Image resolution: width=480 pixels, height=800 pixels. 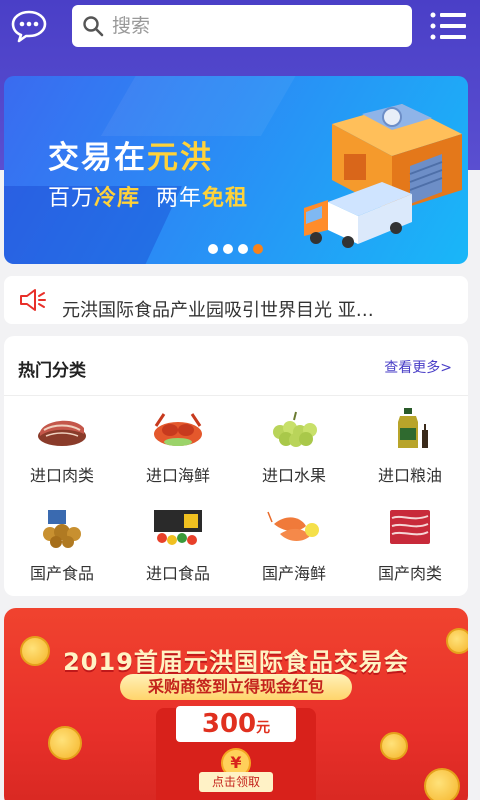 I want to click on category-imported-fruit: 进口水果, so click(x=294, y=447).